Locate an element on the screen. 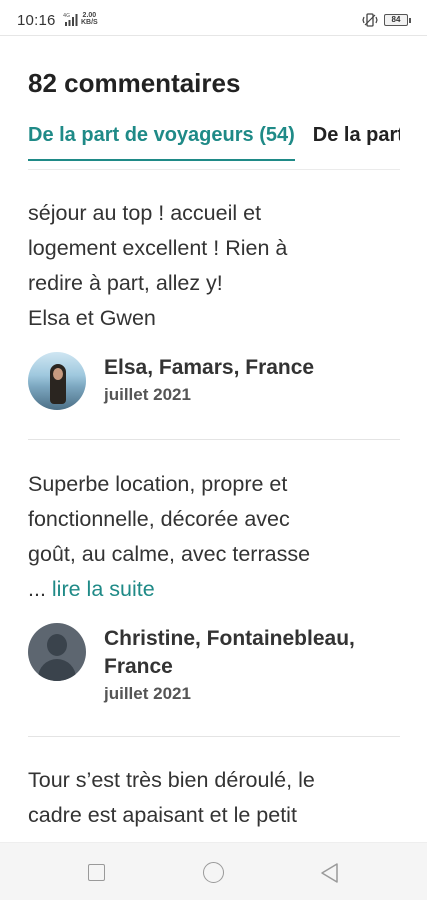 The width and height of the screenshot is (427, 900). avatar-head-shape is located at coordinates (57, 645).